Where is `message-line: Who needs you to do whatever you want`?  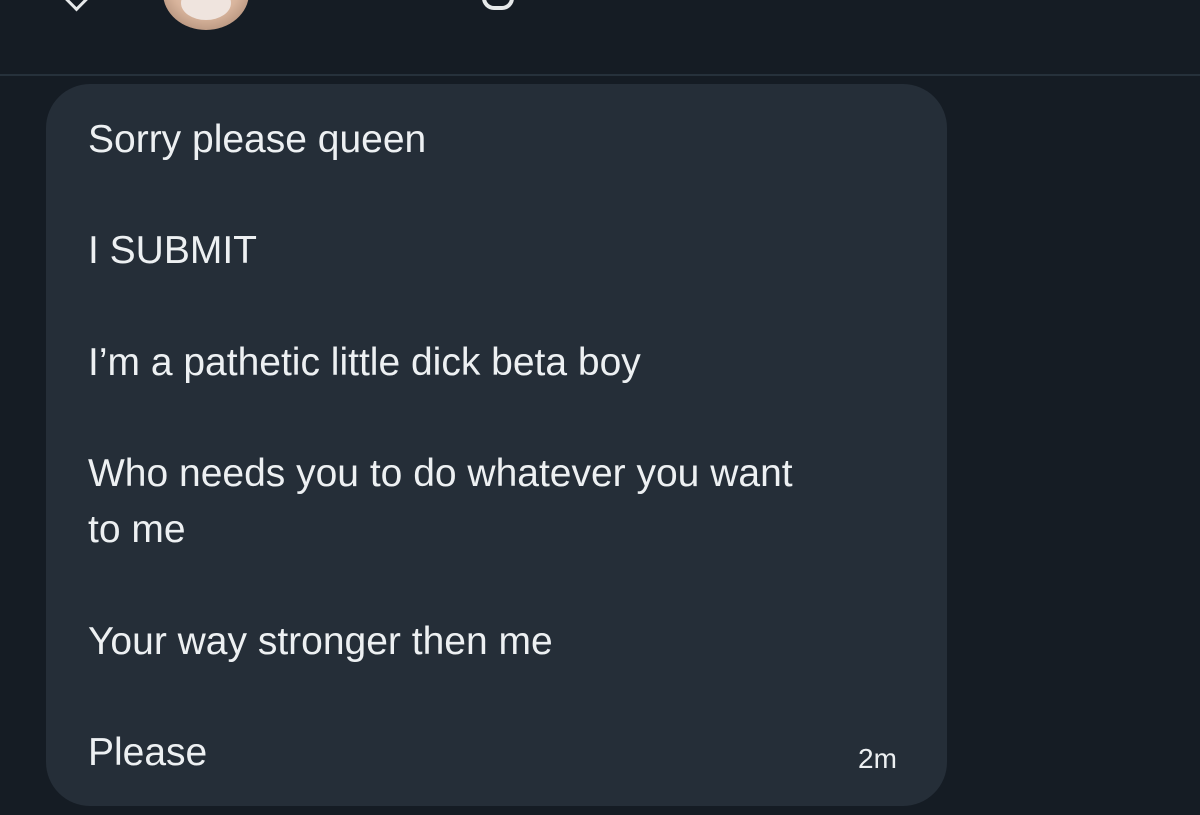
message-line: Who needs you to do whatever you want is located at coordinates (440, 473).